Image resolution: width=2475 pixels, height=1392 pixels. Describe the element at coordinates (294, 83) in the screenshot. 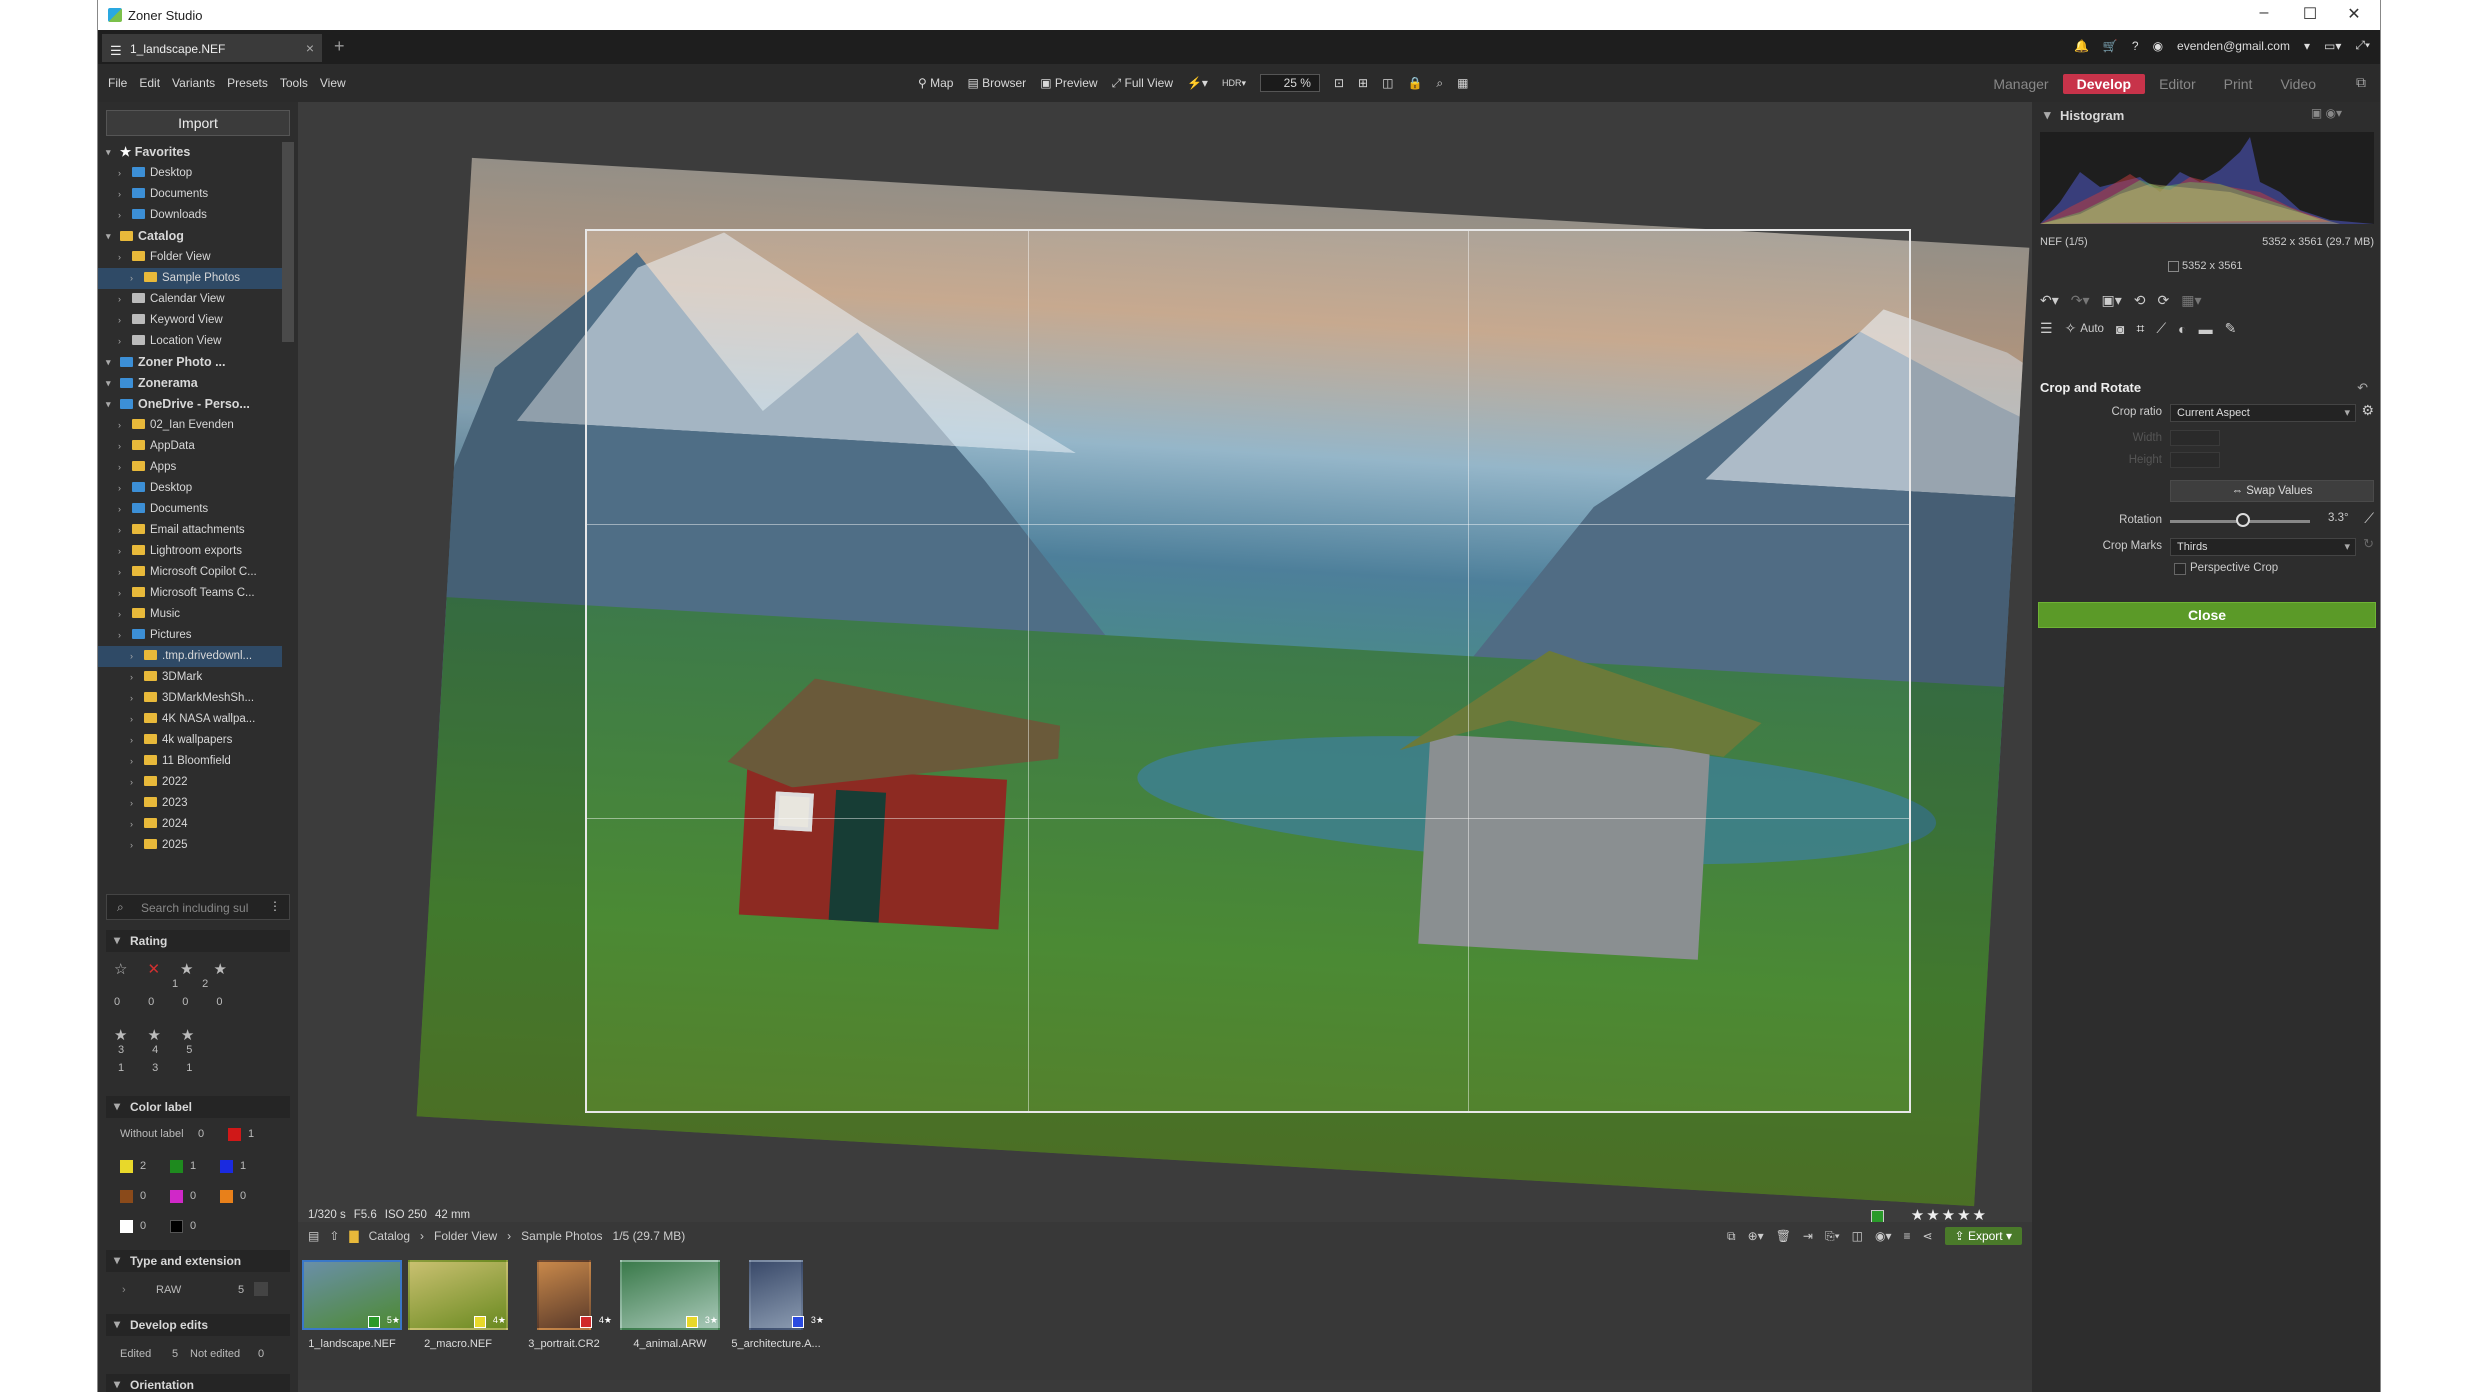

I see `menu-tools: Tools` at that location.